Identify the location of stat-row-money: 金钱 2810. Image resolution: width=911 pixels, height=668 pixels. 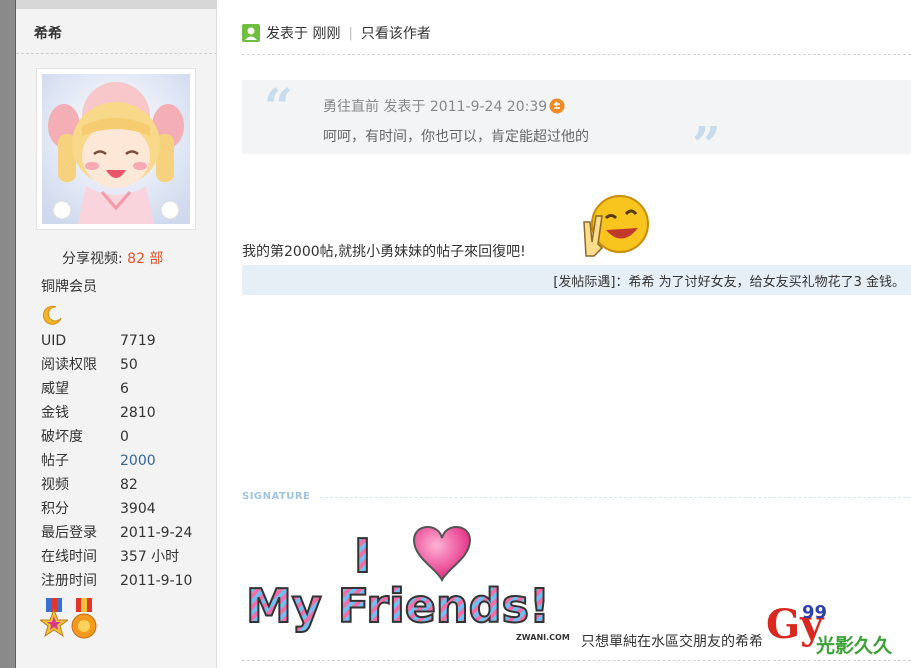
(126, 416).